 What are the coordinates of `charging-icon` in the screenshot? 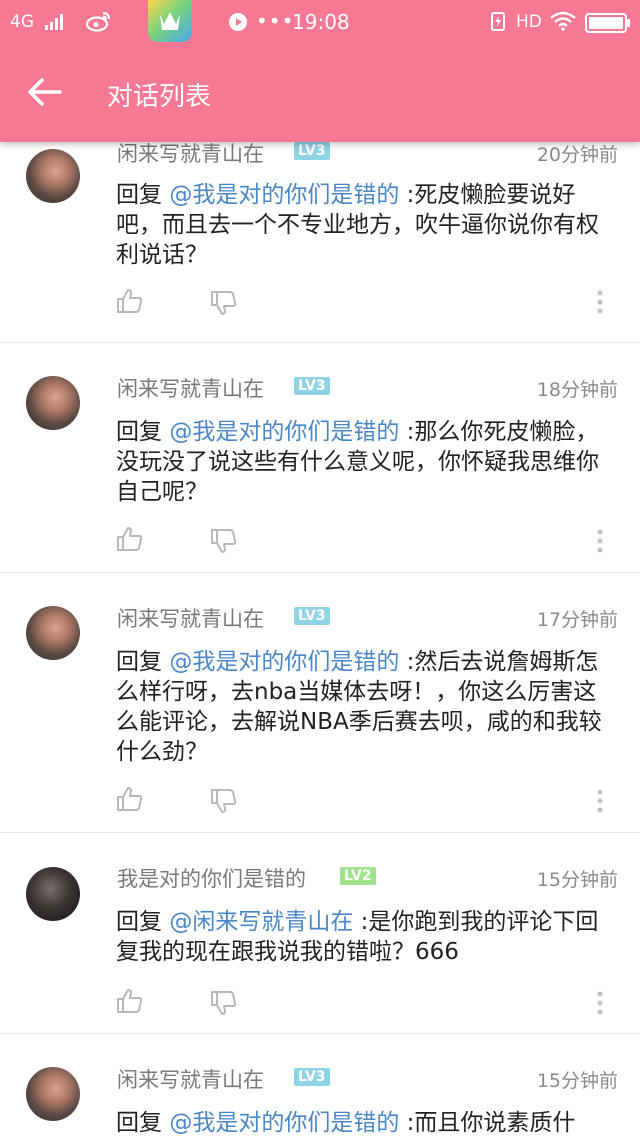 It's located at (498, 23).